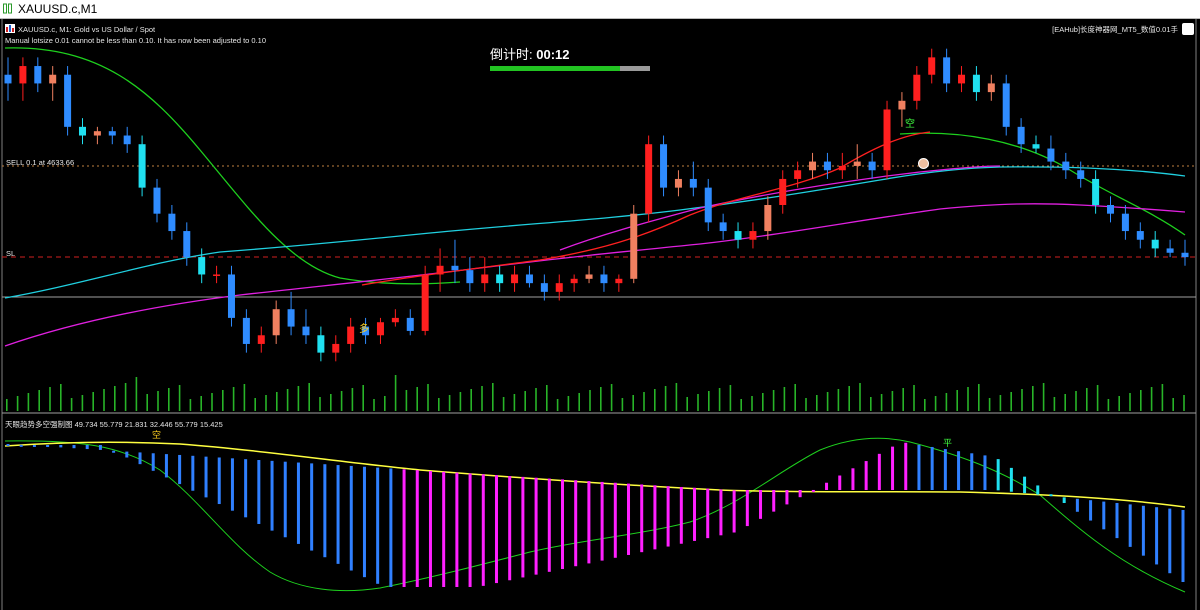 This screenshot has height=610, width=1200. I want to click on countdown-progress-fill, so click(555, 68).